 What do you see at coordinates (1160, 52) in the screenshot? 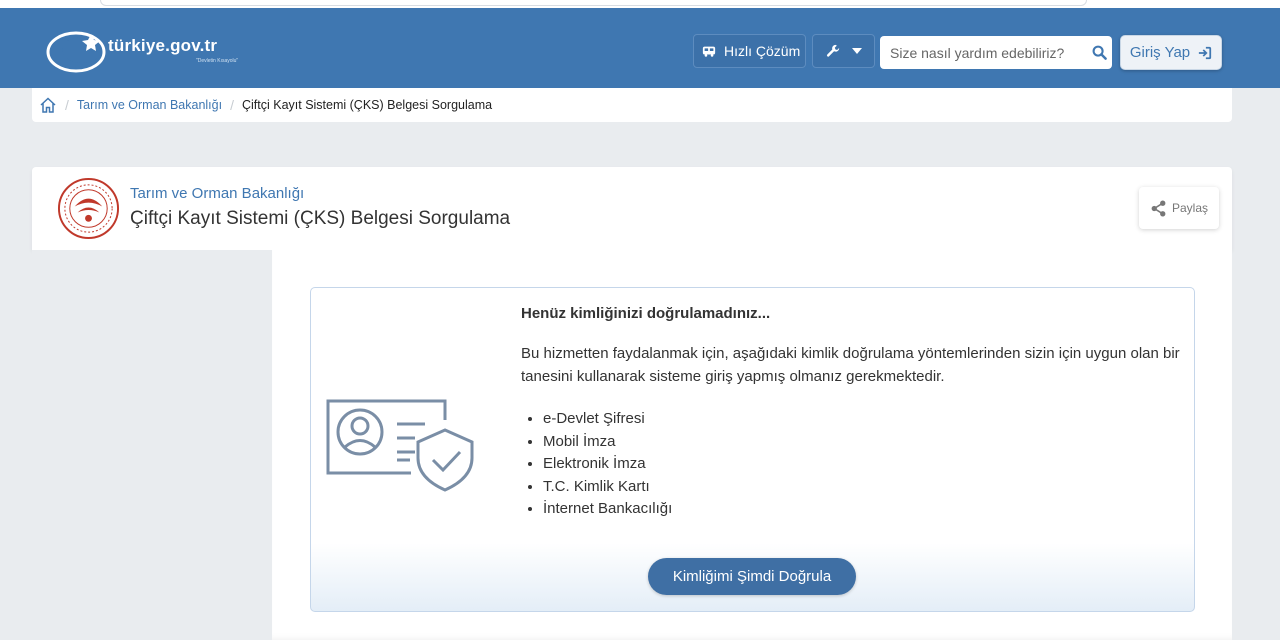
I see `login-label: Giriş Yap` at bounding box center [1160, 52].